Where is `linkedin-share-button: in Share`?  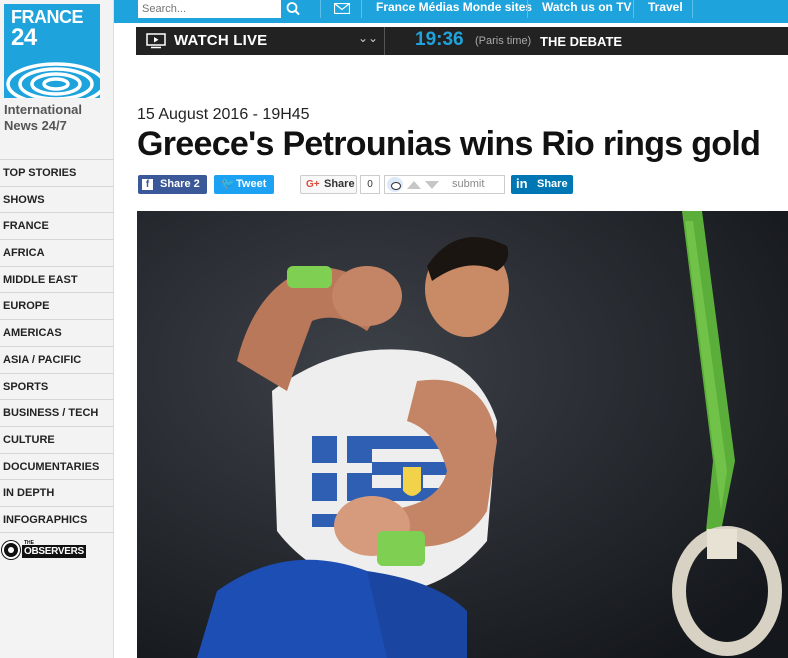
linkedin-share-button: in Share is located at coordinates (542, 184).